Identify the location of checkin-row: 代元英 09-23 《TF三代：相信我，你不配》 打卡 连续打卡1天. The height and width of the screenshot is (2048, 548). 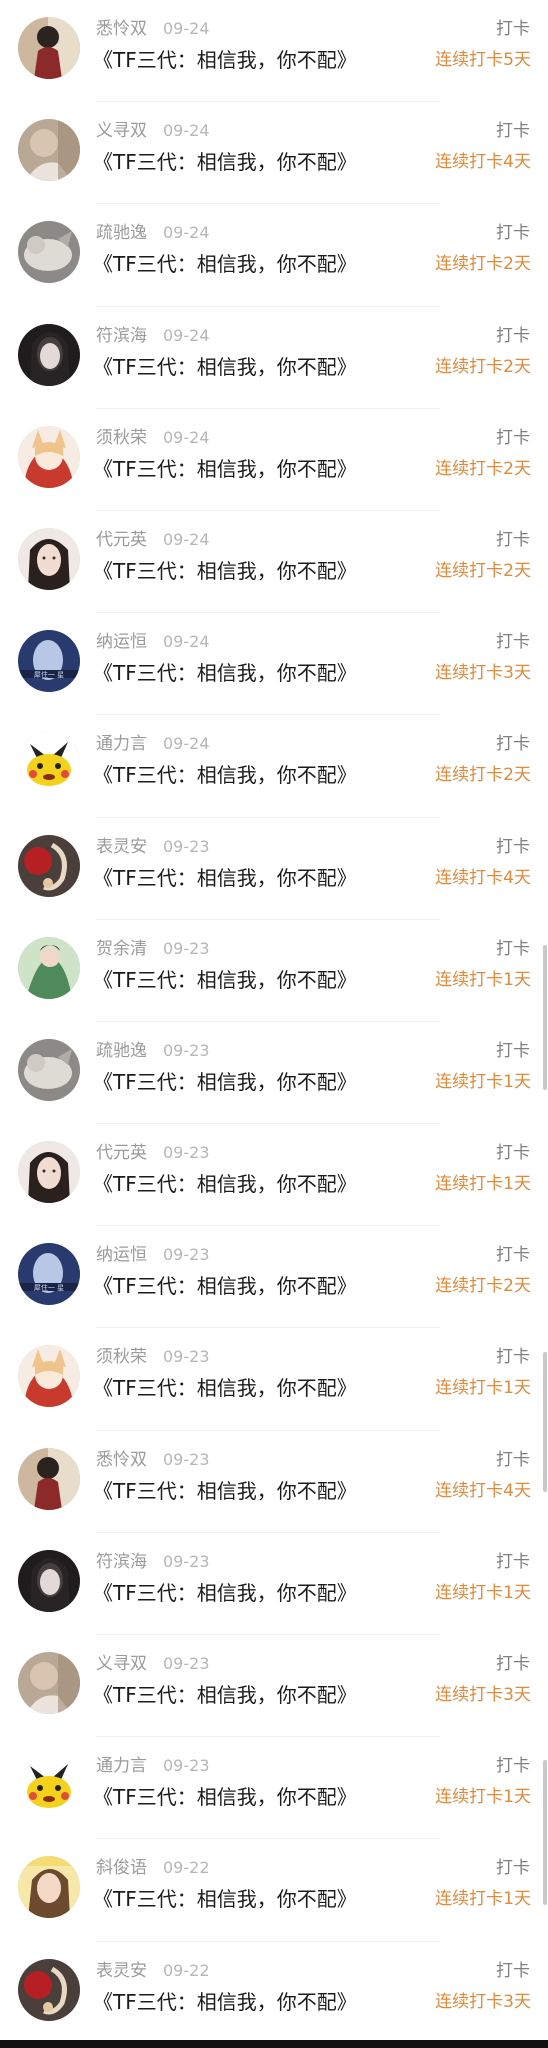
(274, 1175).